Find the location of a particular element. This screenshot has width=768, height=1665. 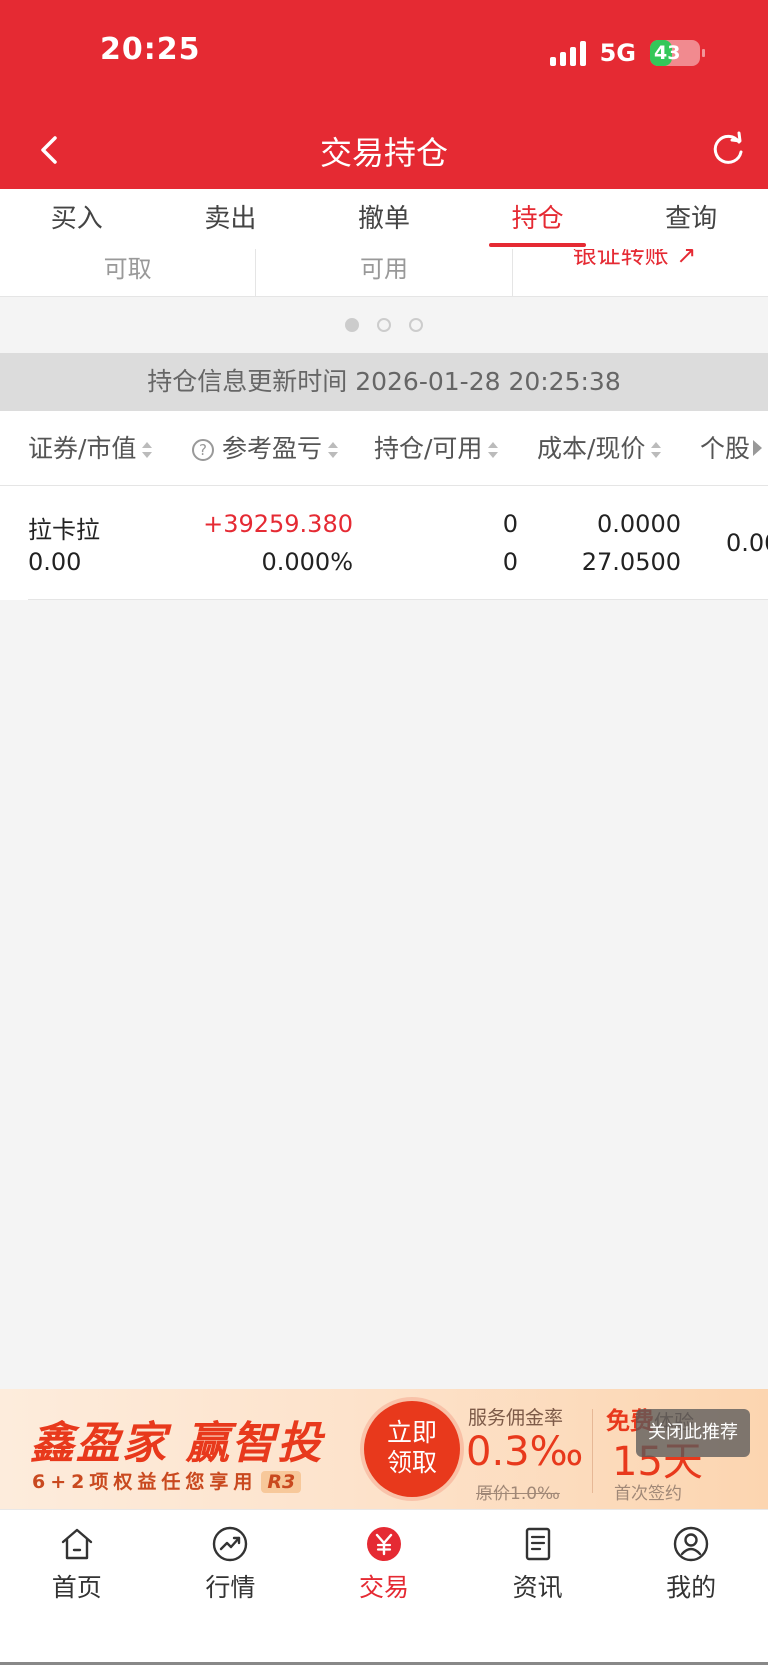

bank-transfer-link: 银证转账 ↗ is located at coordinates (635, 262).